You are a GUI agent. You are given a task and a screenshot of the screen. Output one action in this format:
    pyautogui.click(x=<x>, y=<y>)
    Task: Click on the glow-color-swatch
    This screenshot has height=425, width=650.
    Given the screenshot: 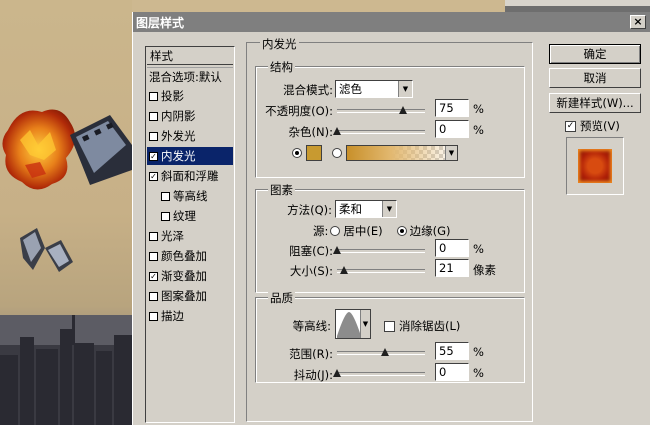 What is the action you would take?
    pyautogui.click(x=314, y=153)
    